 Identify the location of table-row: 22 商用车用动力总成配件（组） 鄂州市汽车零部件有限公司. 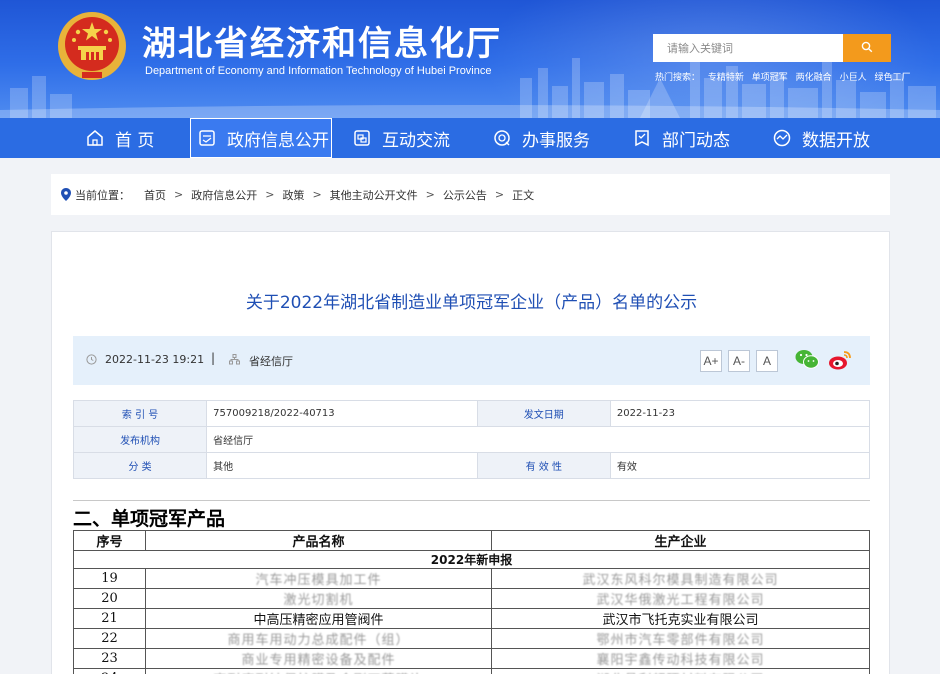
(471, 638).